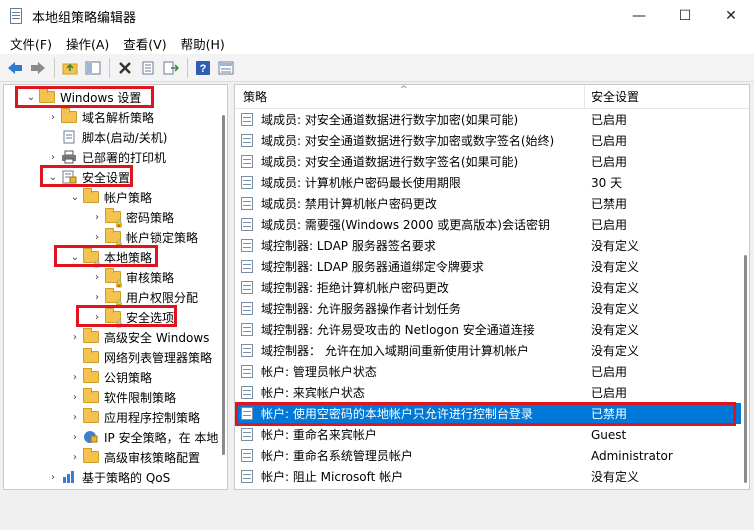 This screenshot has width=754, height=530. What do you see at coordinates (609, 434) in the screenshot?
I see `policy-setting: Guest` at bounding box center [609, 434].